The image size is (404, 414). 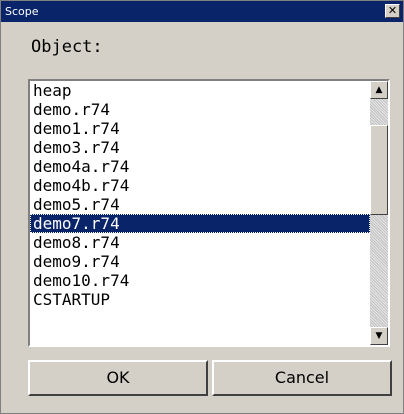 I want to click on list-item: demo7.r74, so click(x=200, y=223).